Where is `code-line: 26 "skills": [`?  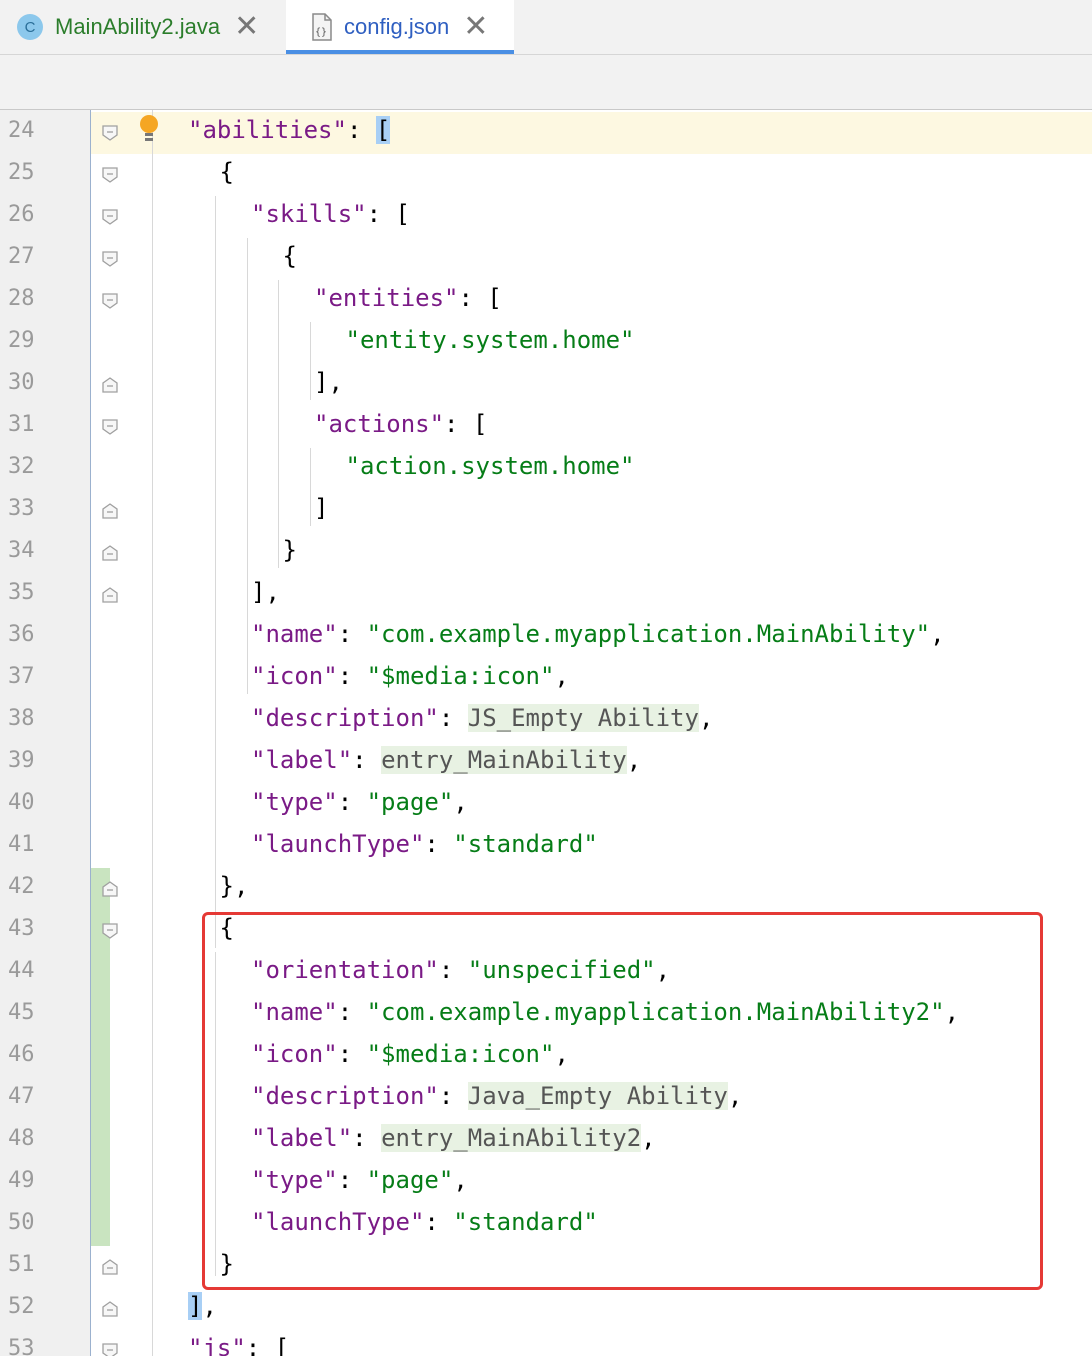 code-line: 26 "skills": [ is located at coordinates (546, 217).